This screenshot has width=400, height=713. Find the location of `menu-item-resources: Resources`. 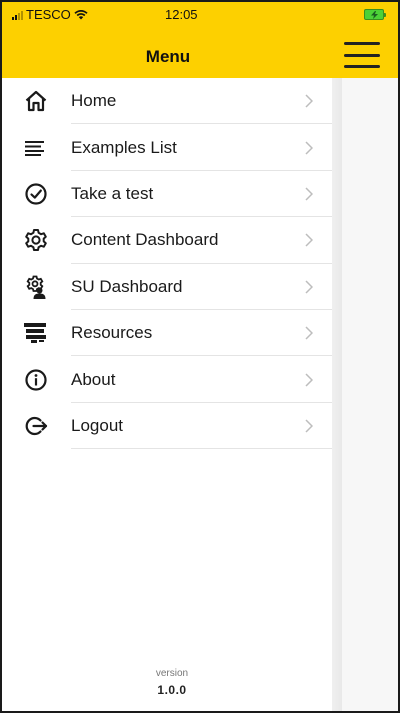

menu-item-resources: Resources is located at coordinates (167, 333).